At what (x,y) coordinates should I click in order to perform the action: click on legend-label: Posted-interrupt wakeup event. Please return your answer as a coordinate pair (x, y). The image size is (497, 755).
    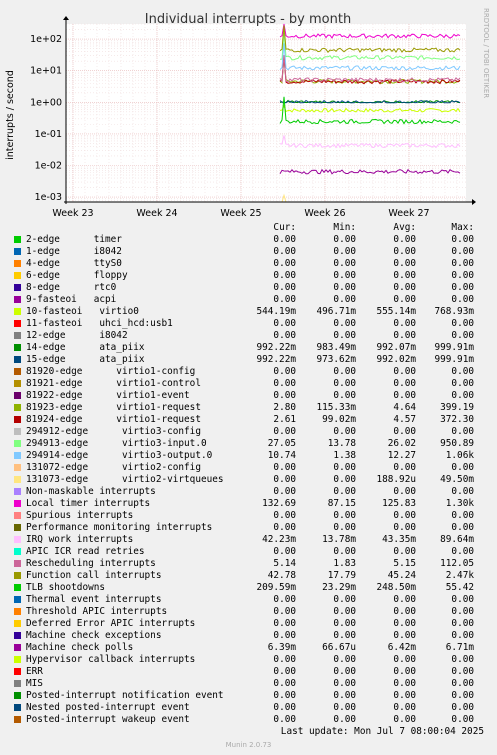
    Looking at the image, I should click on (108, 719).